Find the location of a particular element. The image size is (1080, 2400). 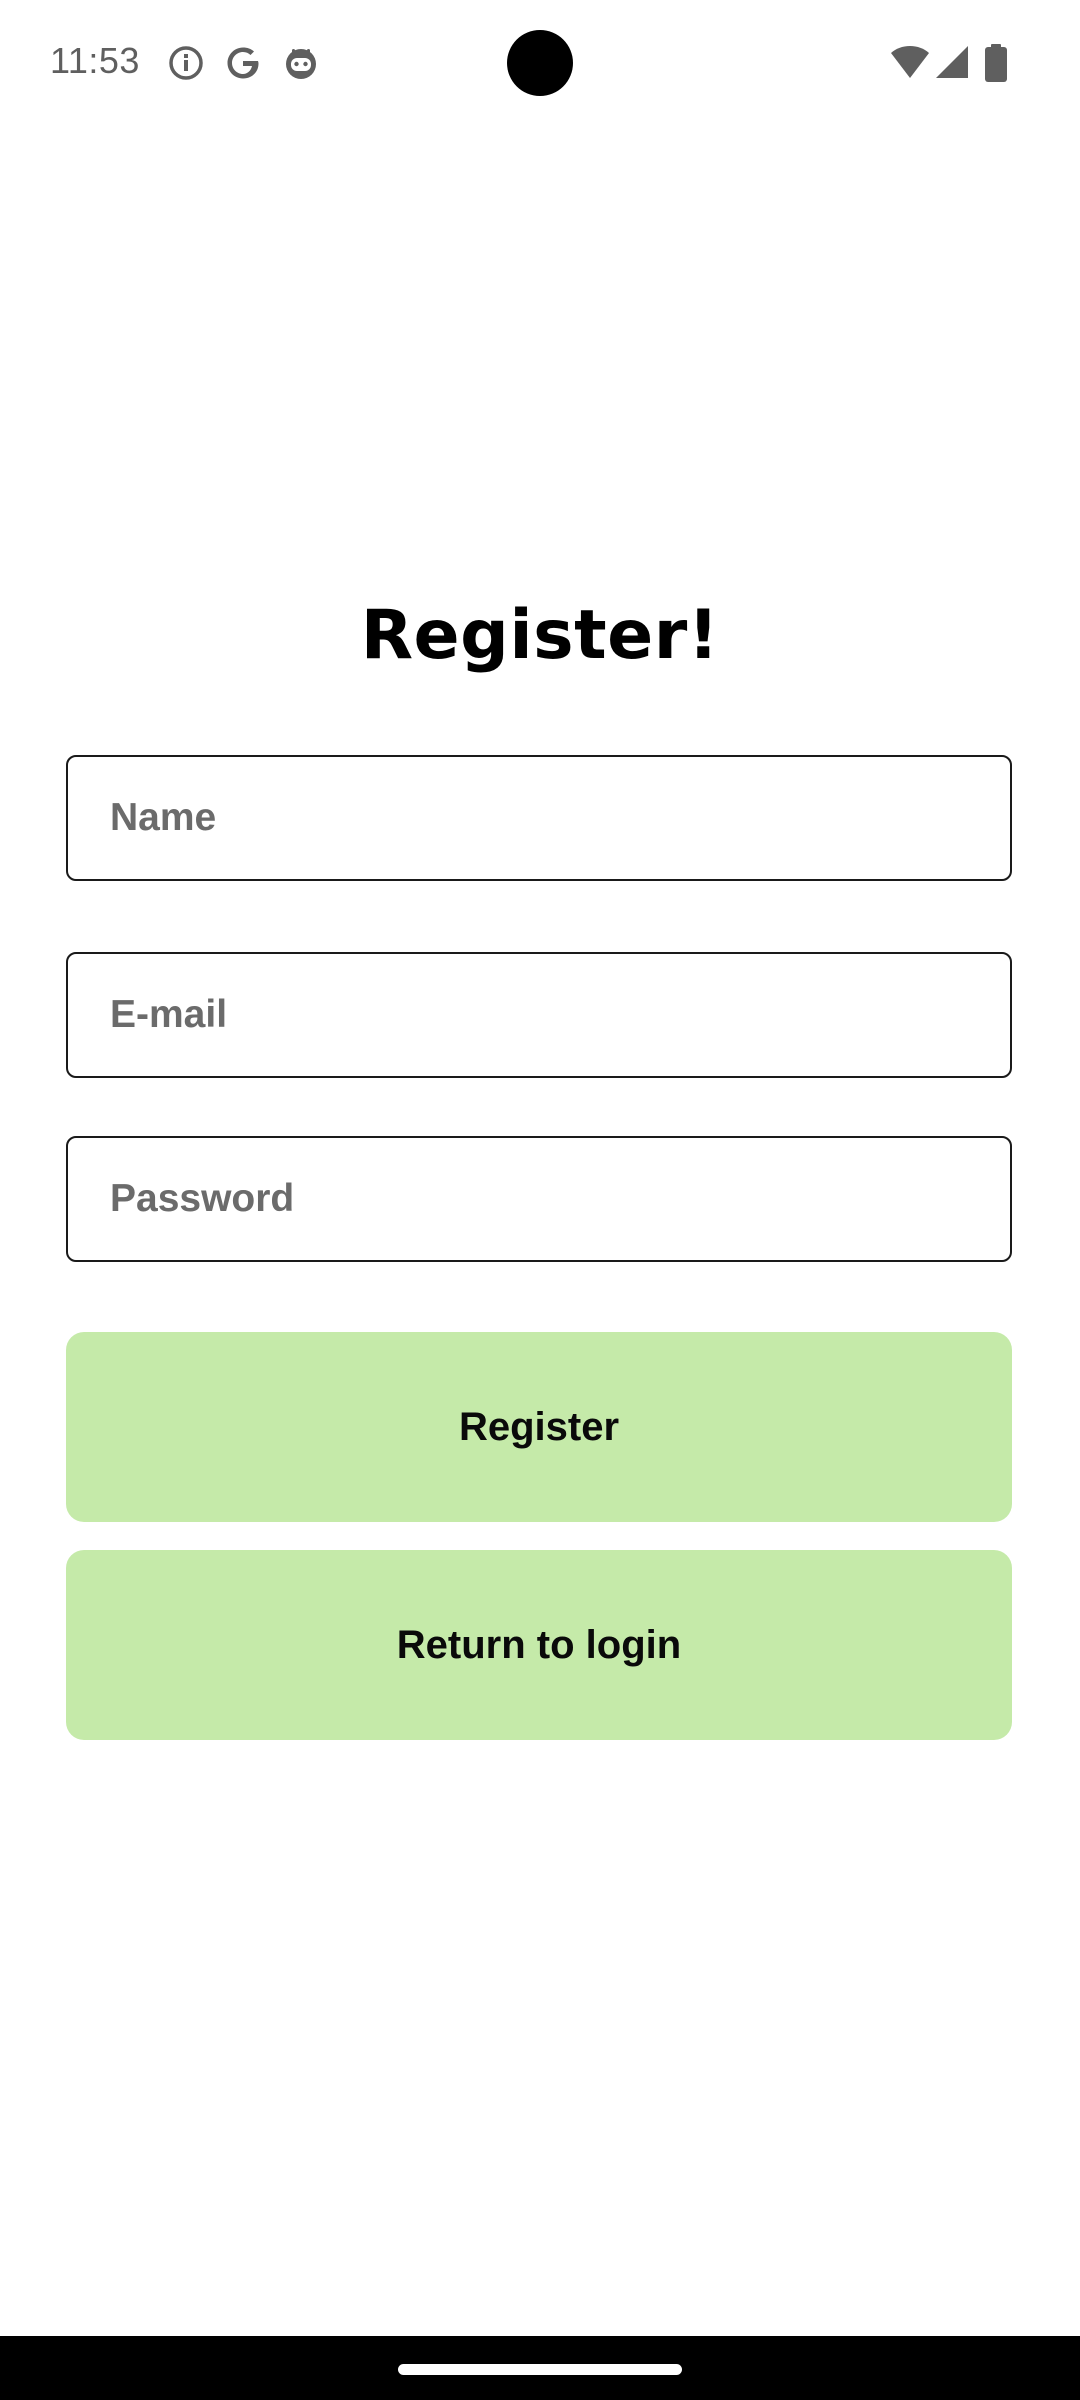

status-bar: 11:53 is located at coordinates (540, 64).